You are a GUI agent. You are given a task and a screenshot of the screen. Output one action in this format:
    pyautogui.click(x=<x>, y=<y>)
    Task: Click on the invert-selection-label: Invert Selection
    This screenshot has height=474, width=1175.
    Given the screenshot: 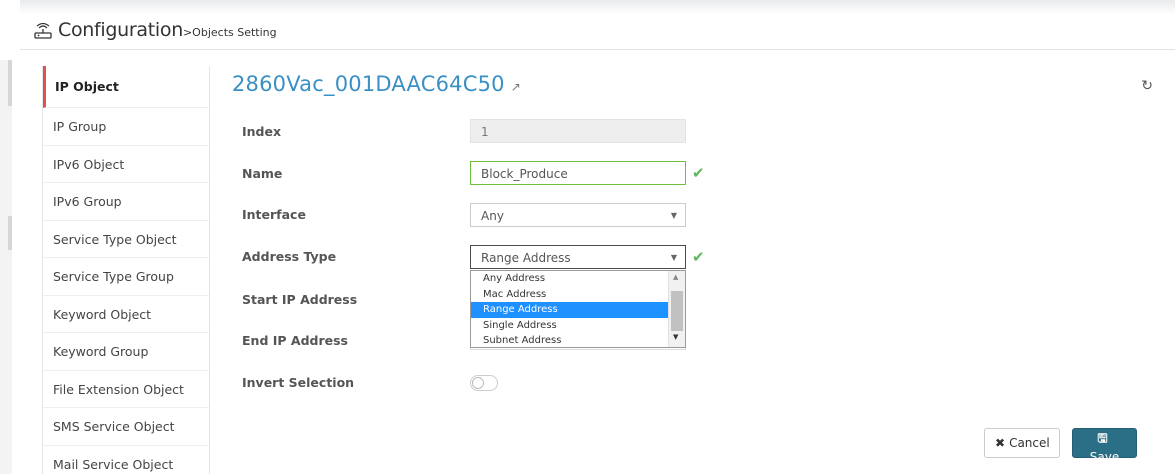 What is the action you would take?
    pyautogui.click(x=298, y=382)
    